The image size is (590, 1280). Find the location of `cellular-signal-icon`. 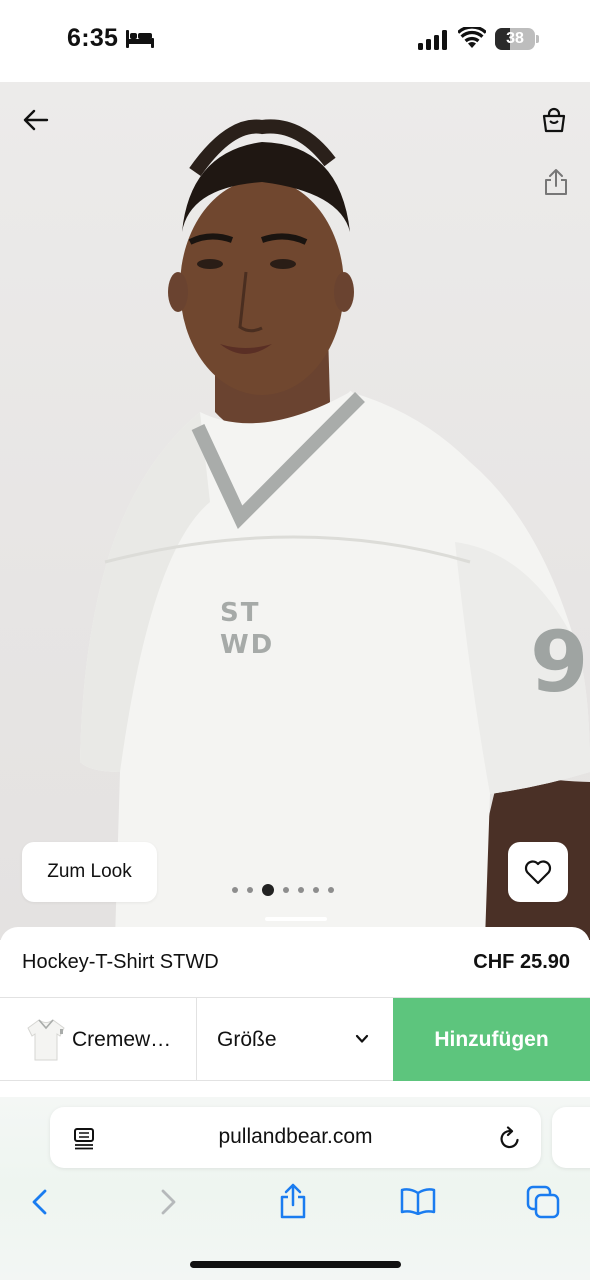

cellular-signal-icon is located at coordinates (432, 40).